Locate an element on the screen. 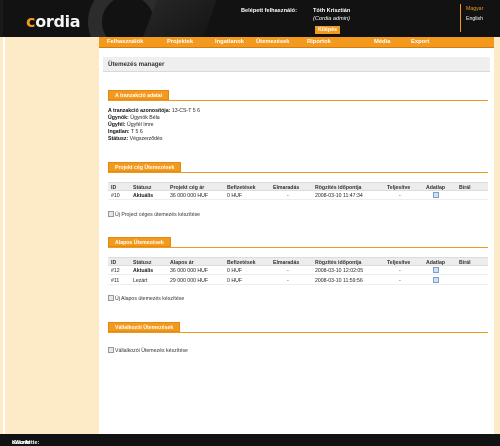 This screenshot has height=446, width=500. section-line-business is located at coordinates (298, 332).